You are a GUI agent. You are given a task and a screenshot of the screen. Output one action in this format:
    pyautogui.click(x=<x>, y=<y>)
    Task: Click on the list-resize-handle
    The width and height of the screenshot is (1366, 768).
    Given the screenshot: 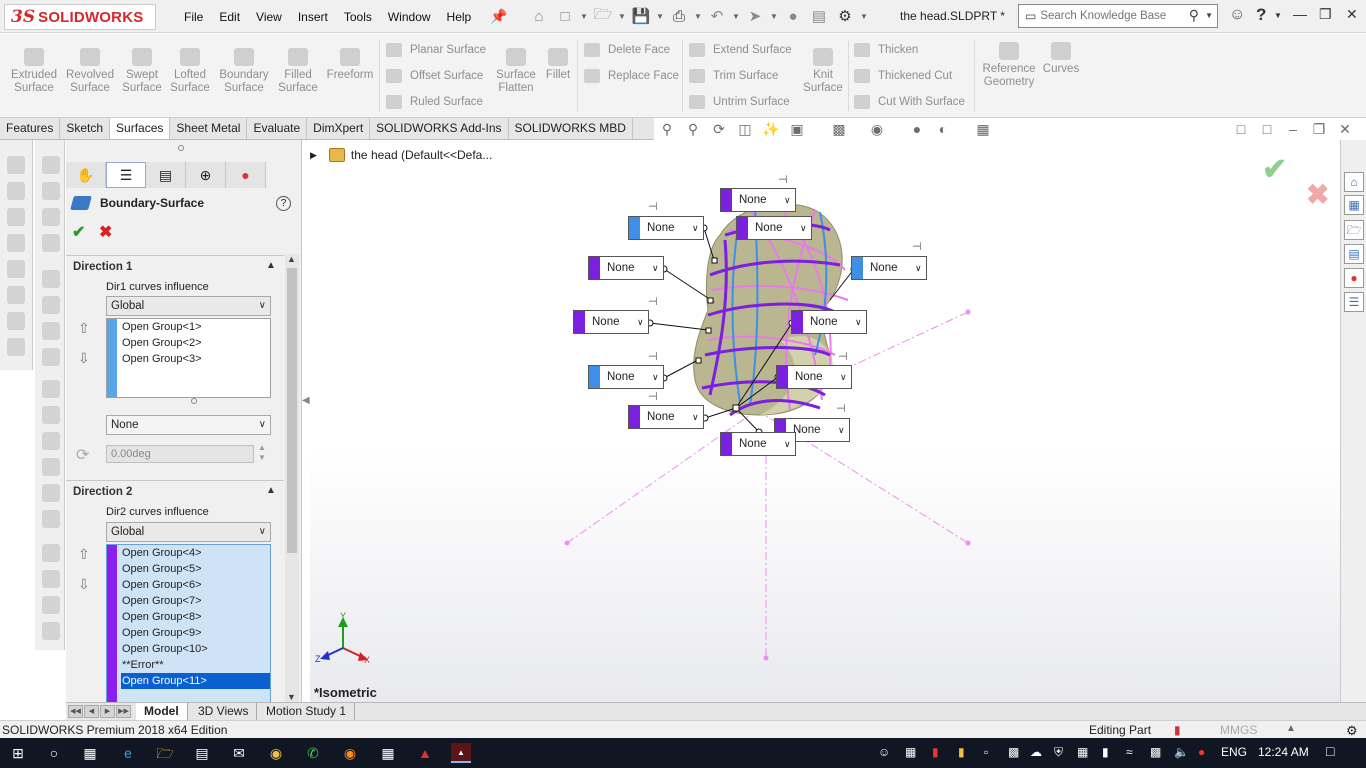 What is the action you would take?
    pyautogui.click(x=194, y=401)
    